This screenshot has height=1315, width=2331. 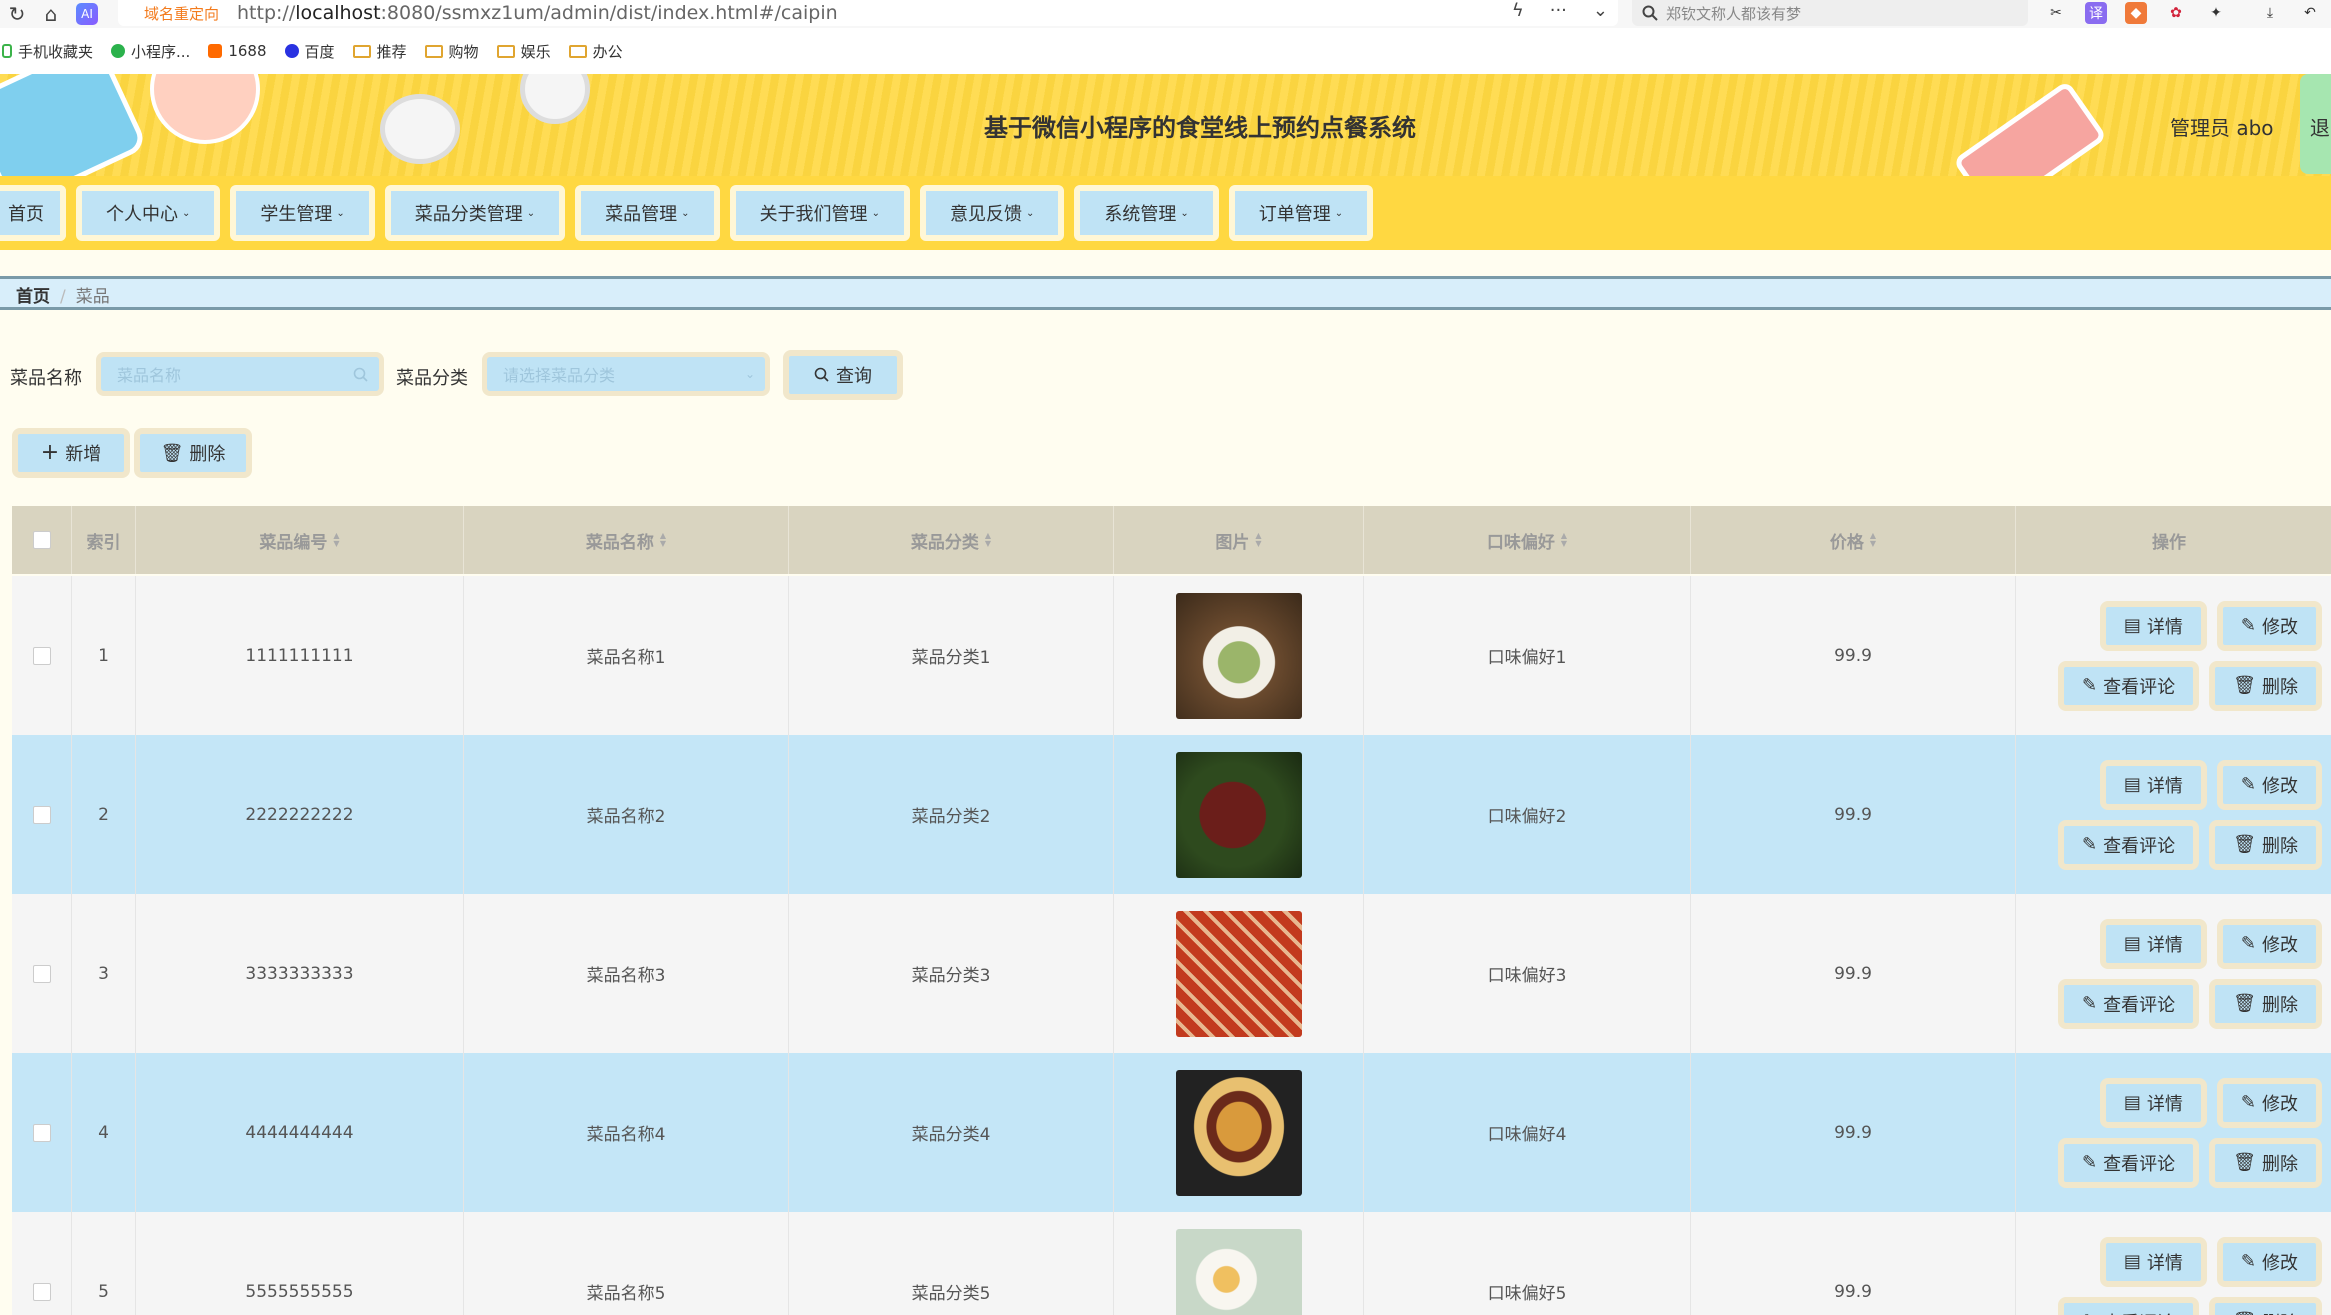 What do you see at coordinates (595, 51) in the screenshot?
I see `bookmark-folder-office: 办公` at bounding box center [595, 51].